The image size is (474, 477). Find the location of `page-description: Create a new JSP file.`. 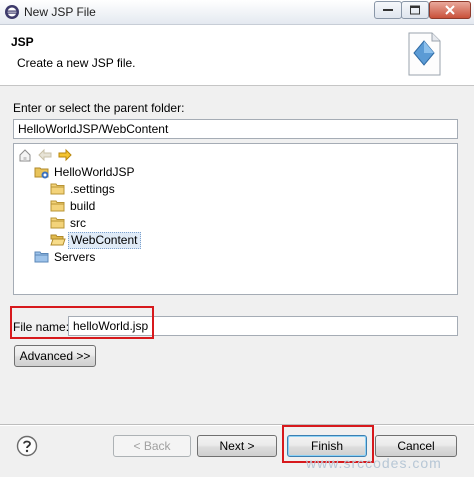

page-description: Create a new JSP file. is located at coordinates (76, 63).